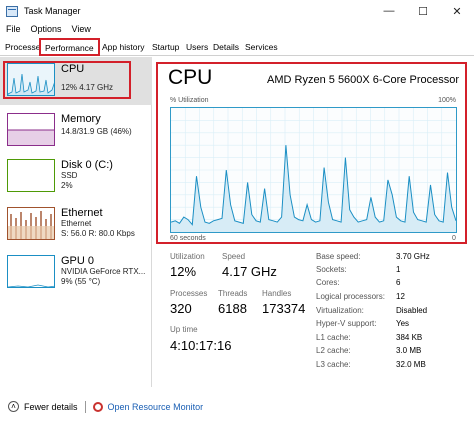 Image resolution: width=474 pixels, height=421 pixels. What do you see at coordinates (331, 269) in the screenshot?
I see `spec-label: Sockets:` at bounding box center [331, 269].